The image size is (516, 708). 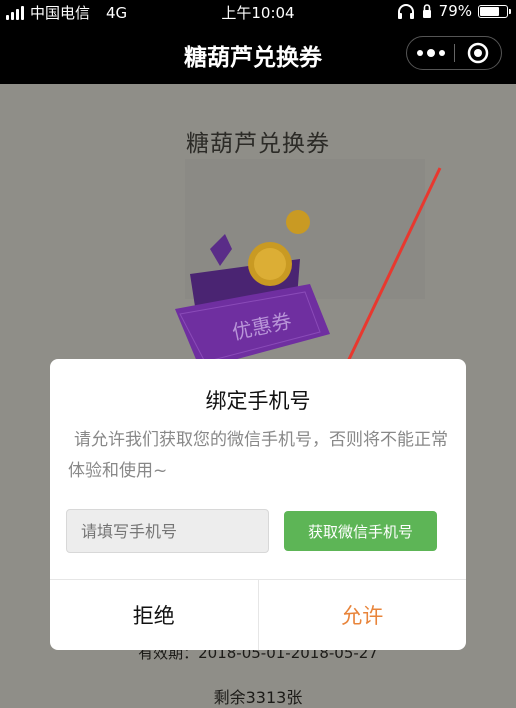 I want to click on nav-title: 糖葫芦兑换券, so click(x=253, y=58).